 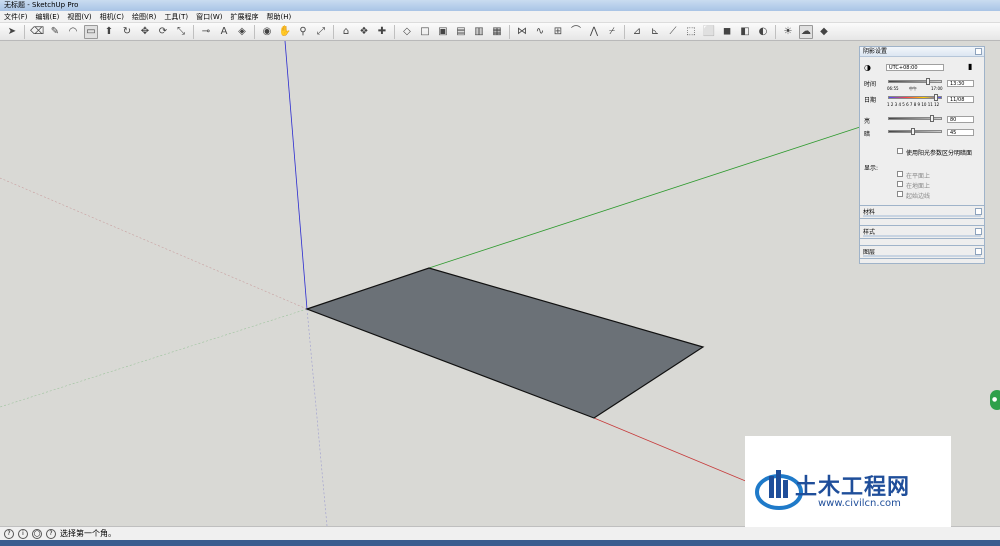 I want to click on orbit-tool-icon: ◉, so click(x=267, y=32).